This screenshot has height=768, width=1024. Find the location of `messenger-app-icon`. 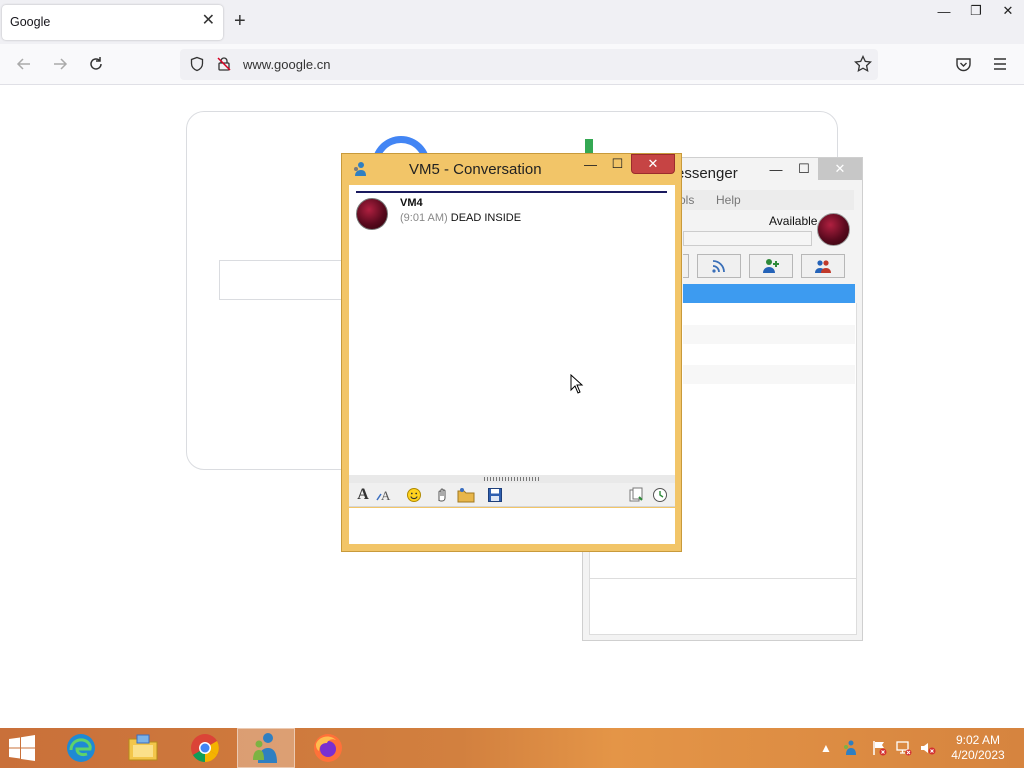

messenger-app-icon is located at coordinates (360, 170).